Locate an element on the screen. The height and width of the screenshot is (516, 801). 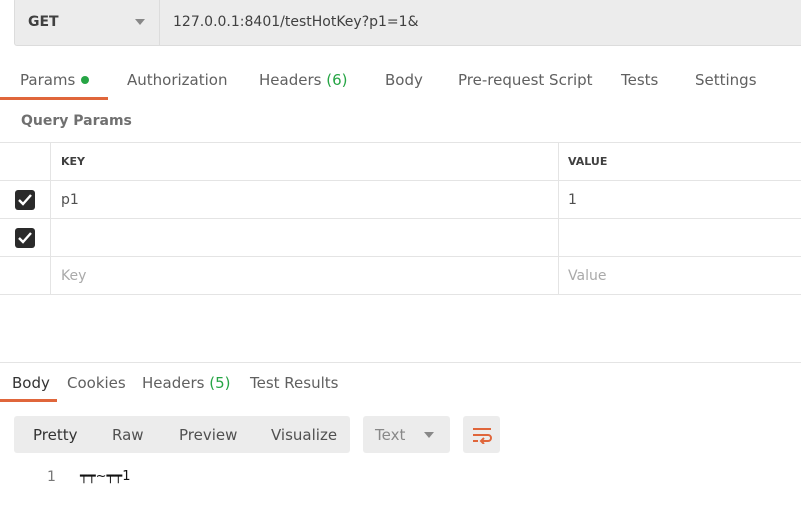
value-cell: 1 is located at coordinates (680, 199).